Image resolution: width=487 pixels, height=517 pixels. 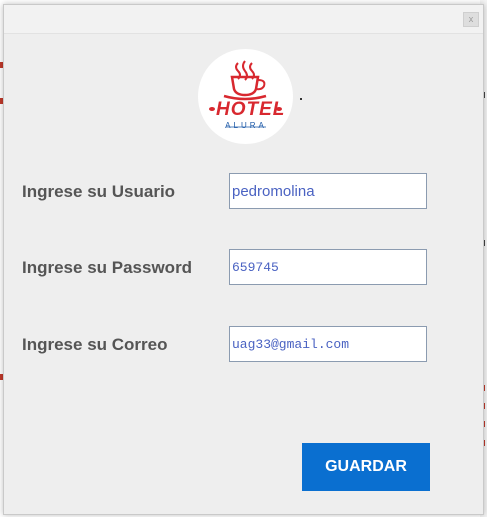 What do you see at coordinates (95, 344) in the screenshot?
I see `correo-label: Ingrese su Correo` at bounding box center [95, 344].